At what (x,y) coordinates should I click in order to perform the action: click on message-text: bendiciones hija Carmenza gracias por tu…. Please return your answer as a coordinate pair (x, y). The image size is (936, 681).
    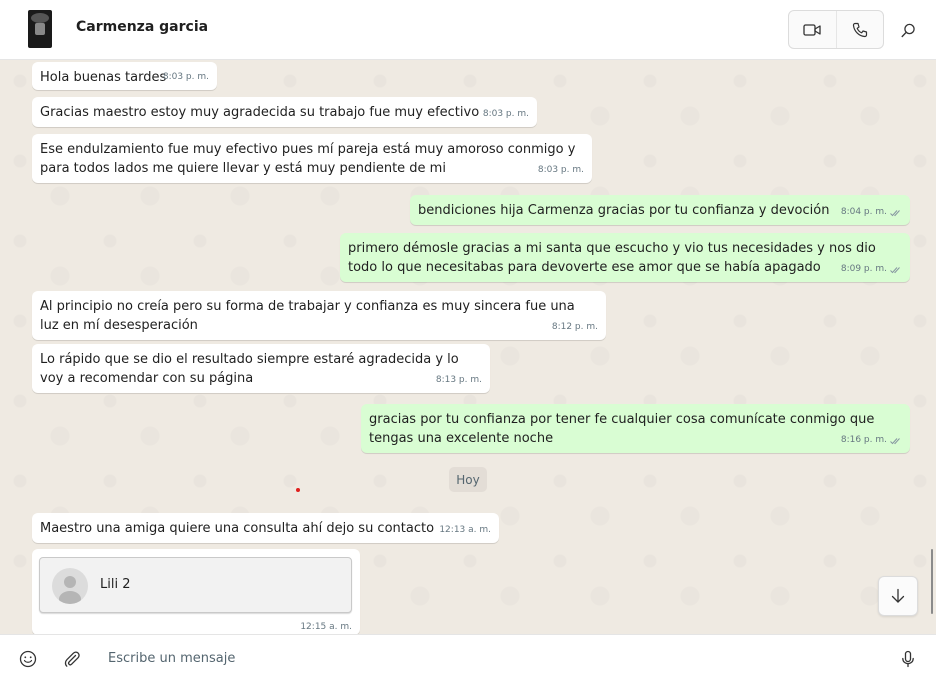
    Looking at the image, I should click on (624, 210).